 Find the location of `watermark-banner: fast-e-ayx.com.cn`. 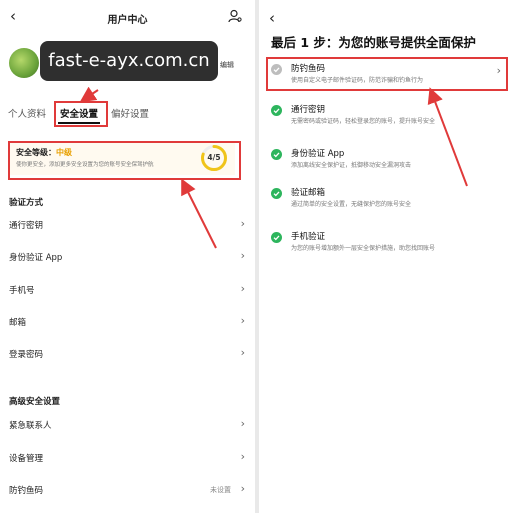

watermark-banner: fast-e-ayx.com.cn is located at coordinates (129, 61).